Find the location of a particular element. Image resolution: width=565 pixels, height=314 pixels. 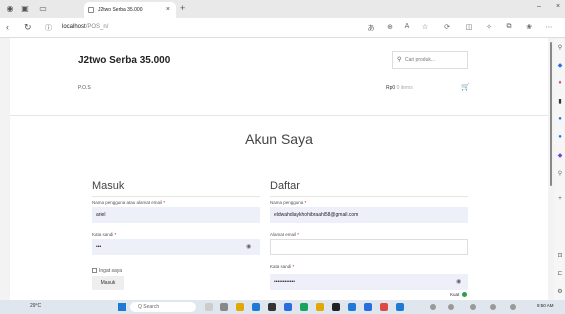

more-icon: ⋯ is located at coordinates (549, 27).